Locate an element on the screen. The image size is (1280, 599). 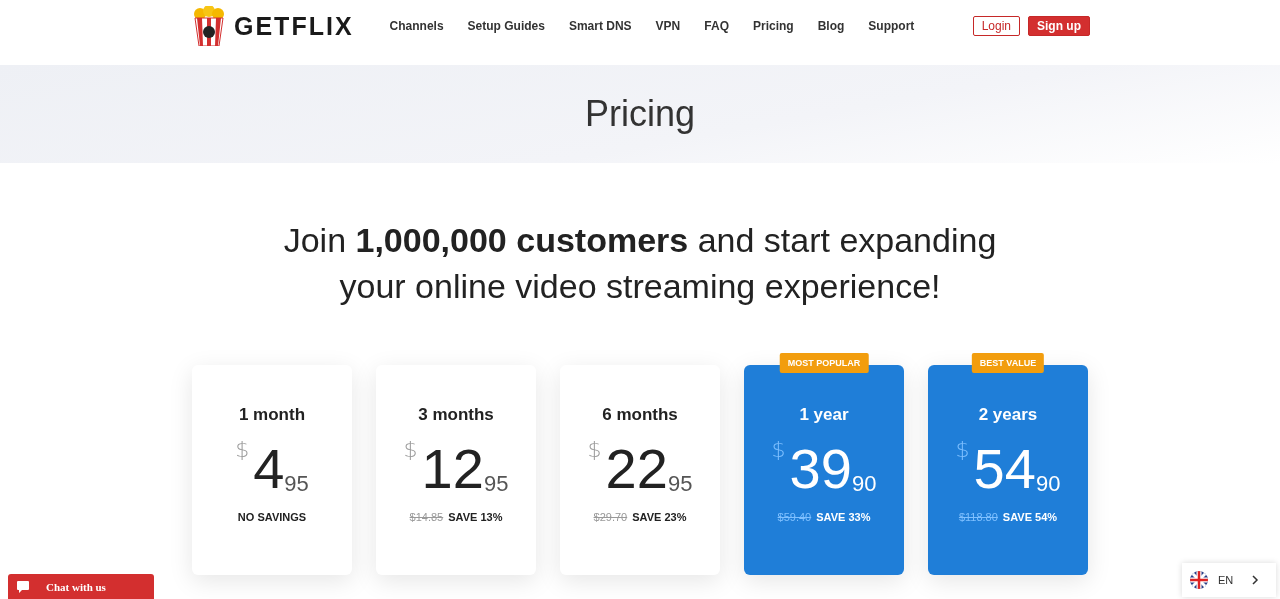
plan-card: 1 year $3990 $59.40 SAVE 33% is located at coordinates (824, 470).